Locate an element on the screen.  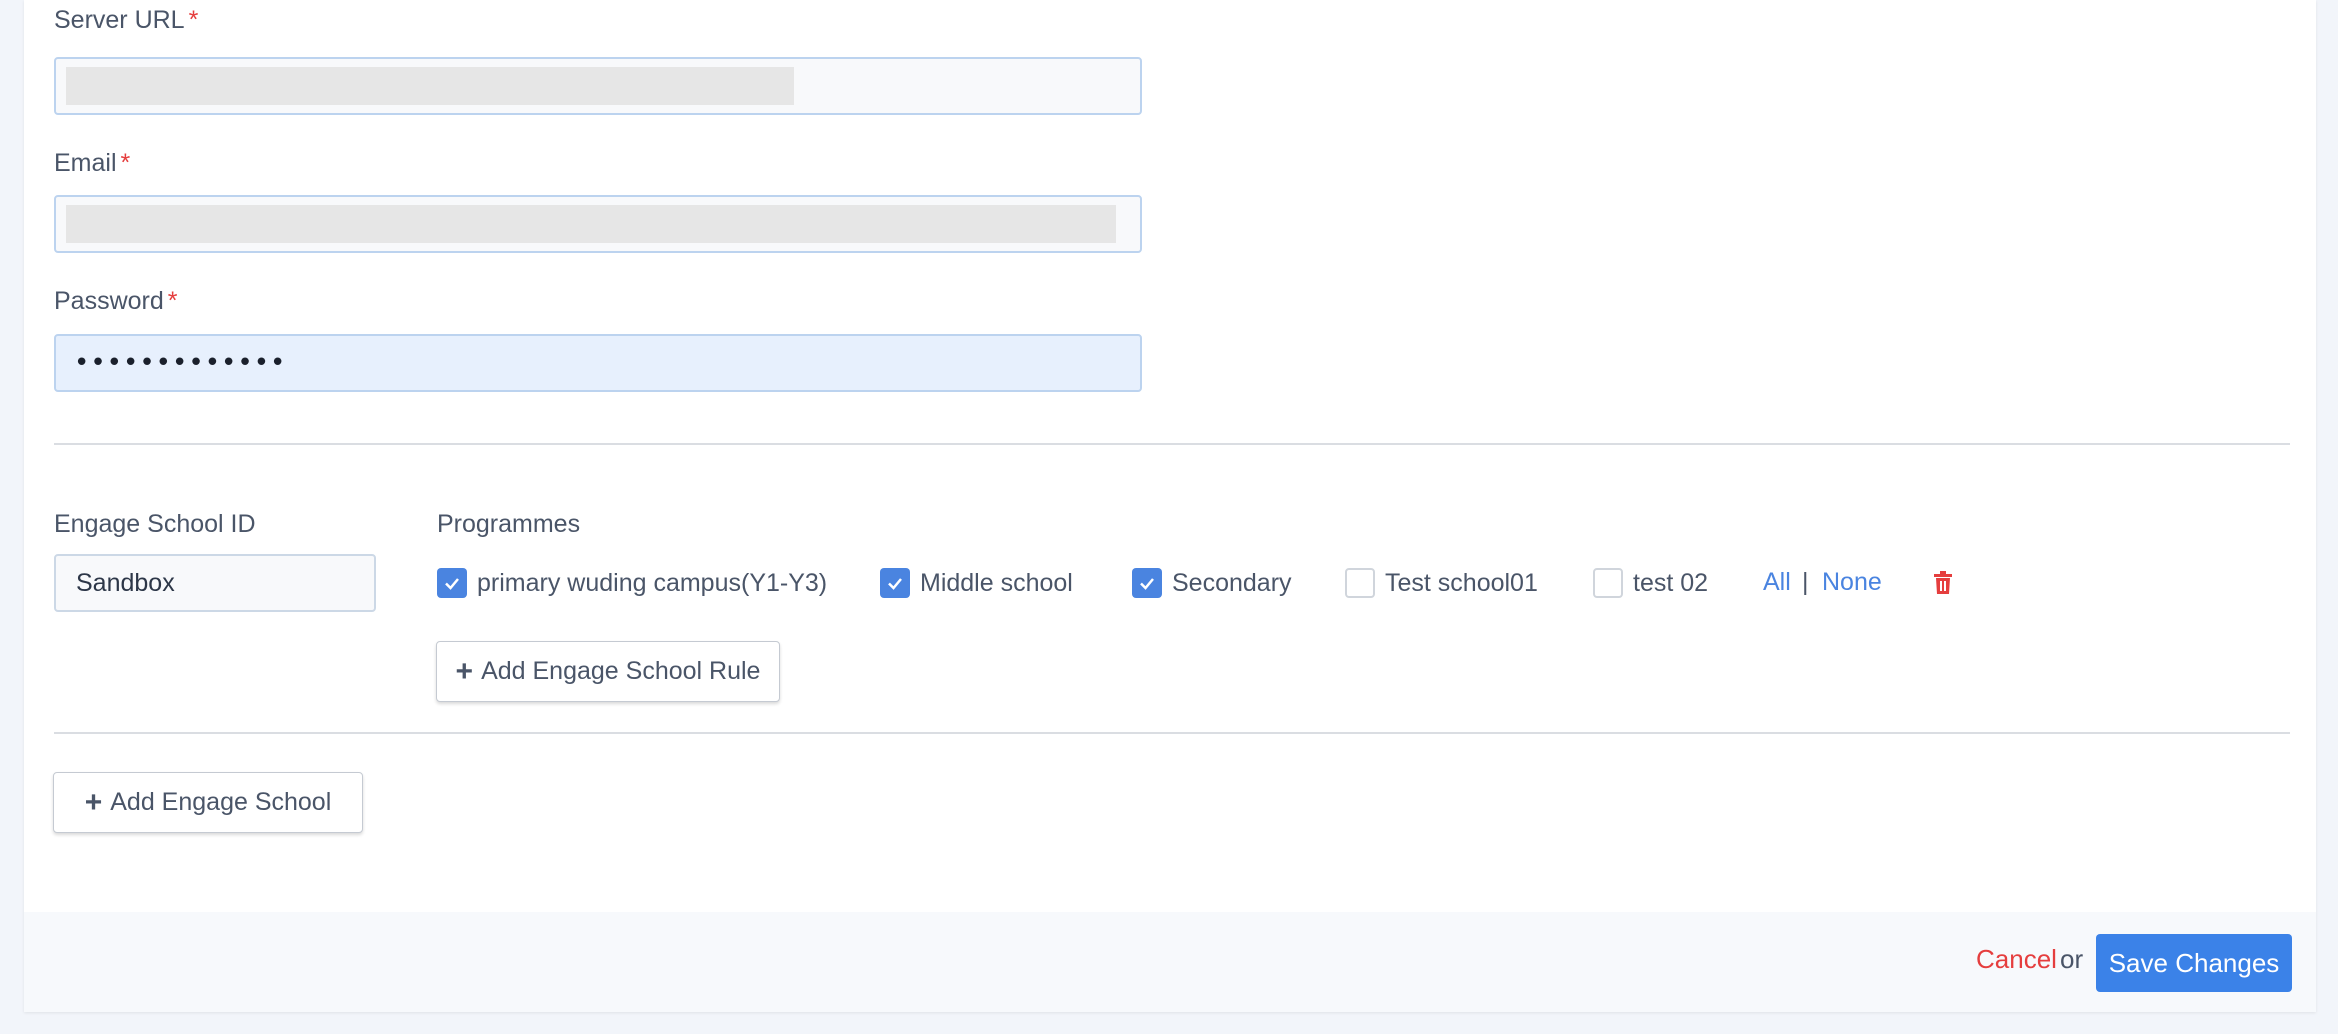
engage-school-id-input: Sandbox is located at coordinates (215, 583).